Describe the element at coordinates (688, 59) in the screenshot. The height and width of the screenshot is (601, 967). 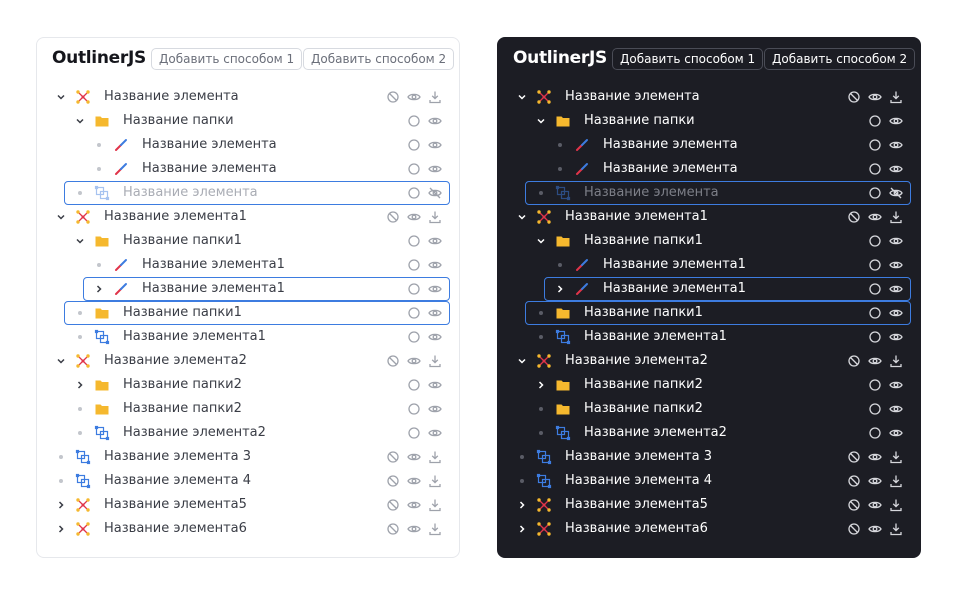
I see `add-method-1-button: Добавить способом 1` at that location.